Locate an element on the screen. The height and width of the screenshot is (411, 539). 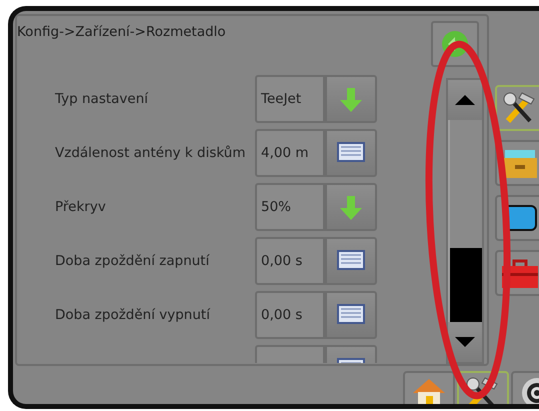
setting-label: Překryv is located at coordinates (80, 207).